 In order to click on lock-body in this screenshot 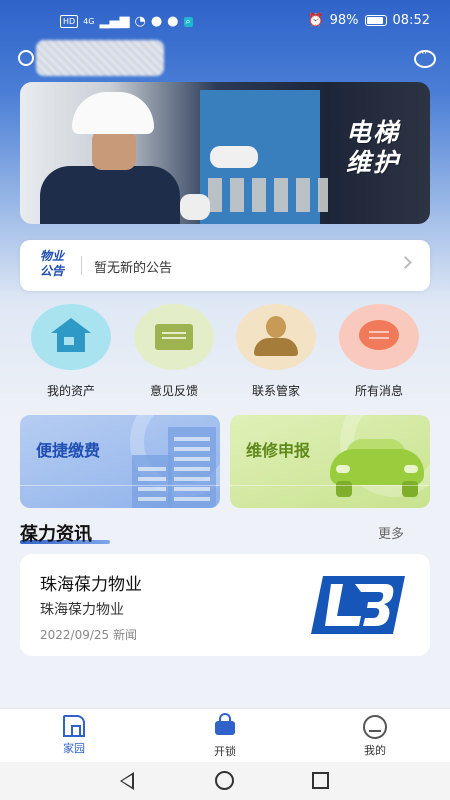, I will do `click(225, 728)`.